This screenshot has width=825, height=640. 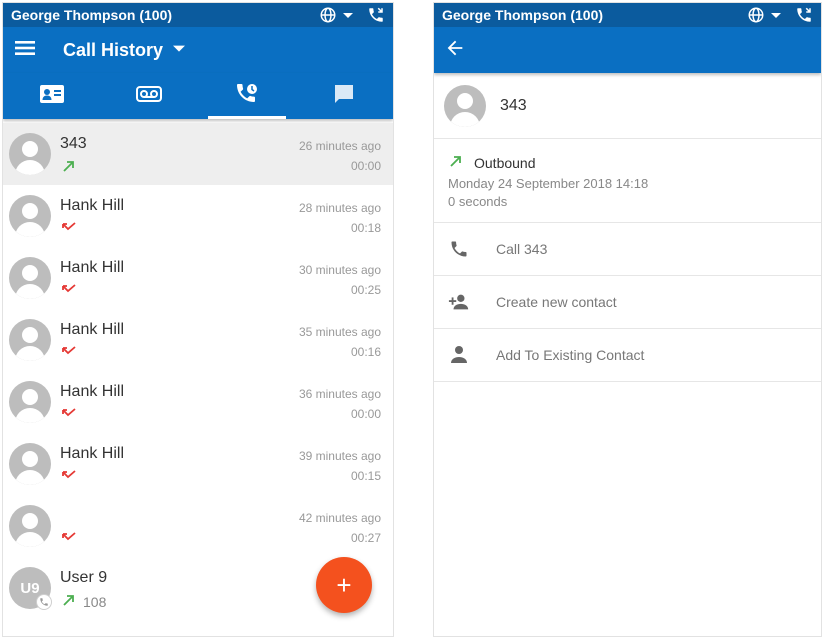 What do you see at coordinates (478, 201) in the screenshot?
I see `call-duration-text: 0 seconds` at bounding box center [478, 201].